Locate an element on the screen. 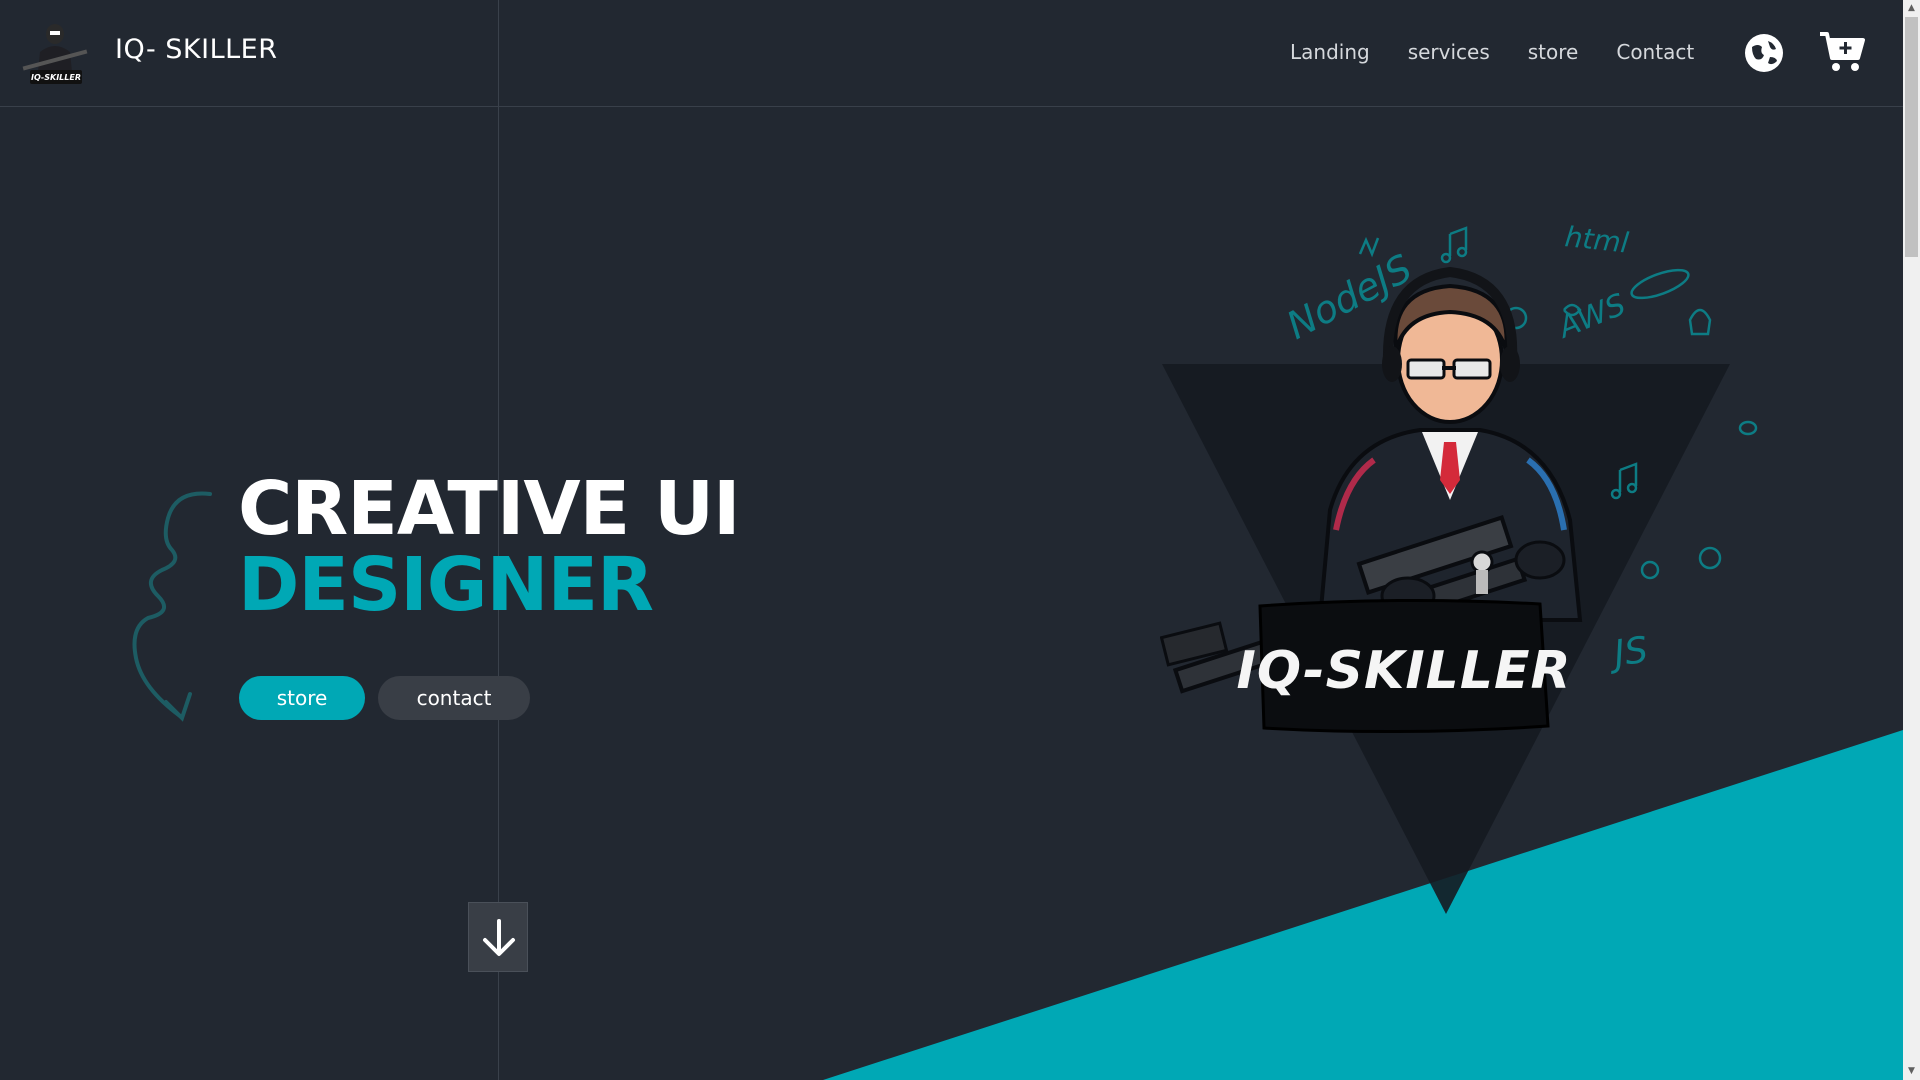 The width and height of the screenshot is (1920, 1080). scroll-thumb is located at coordinates (1911, 137).